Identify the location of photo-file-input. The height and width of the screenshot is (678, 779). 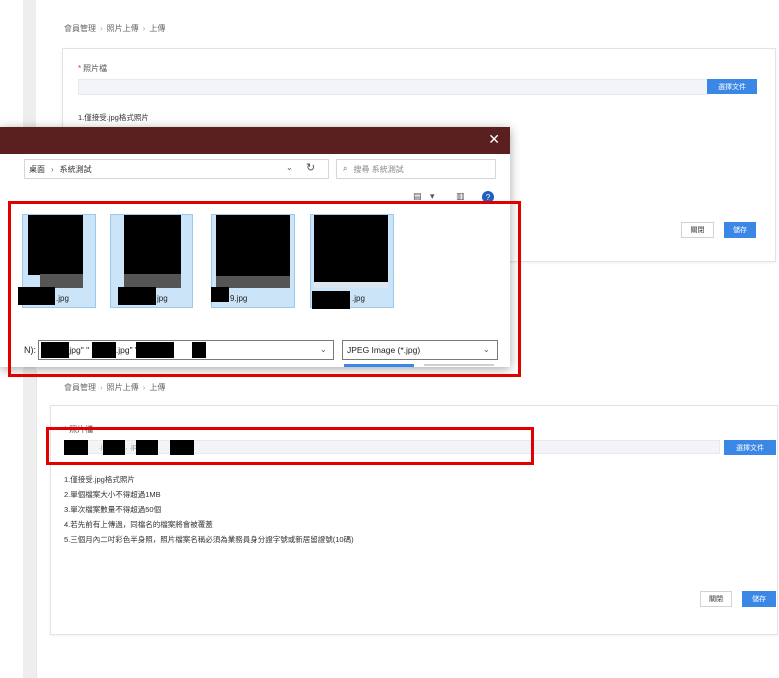
(393, 87).